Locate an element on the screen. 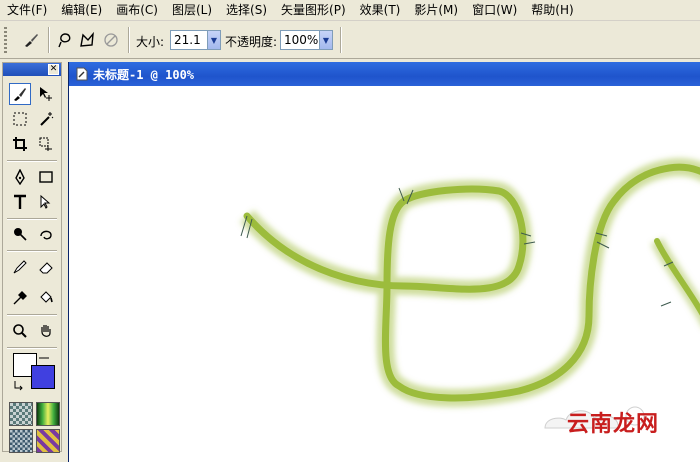 The width and height of the screenshot is (700, 462). menu-edit: 编辑(E) is located at coordinates (81, 10).